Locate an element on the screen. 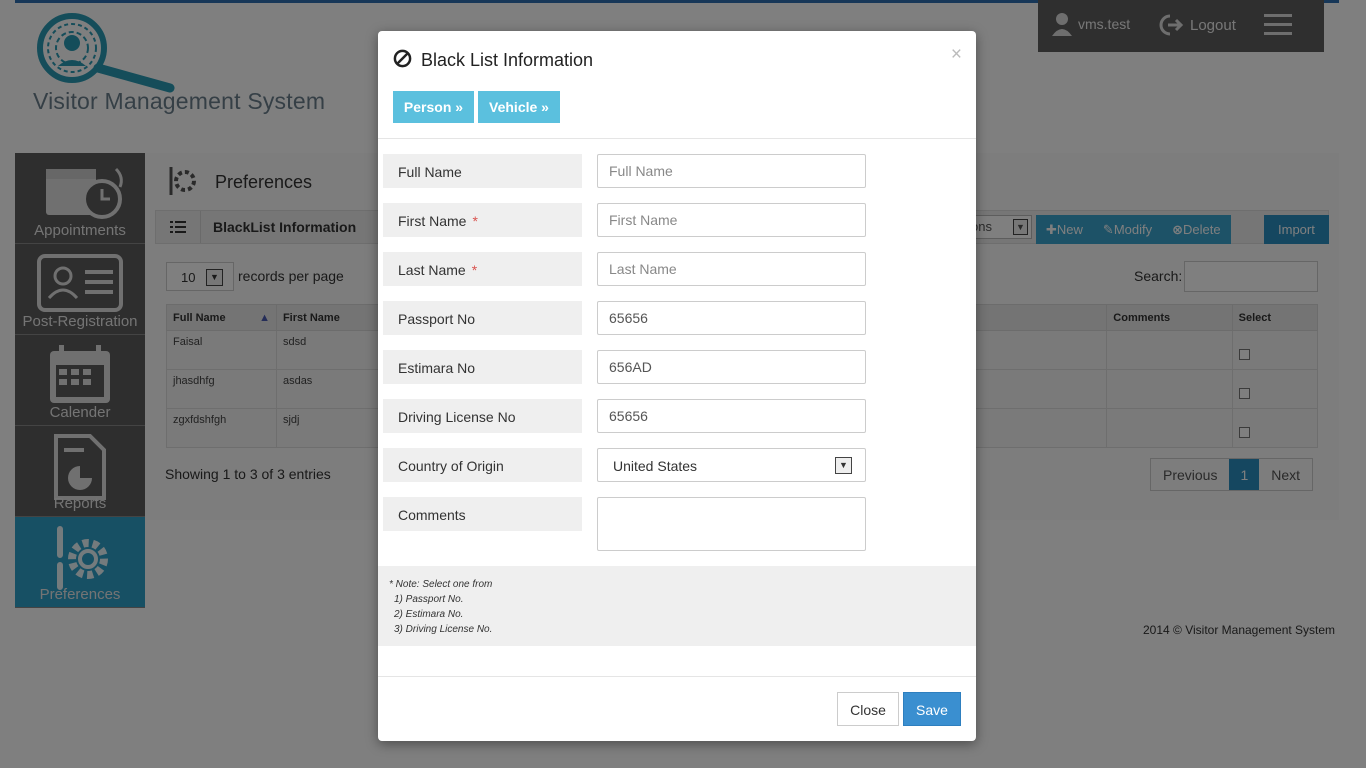  modal-footer-divider is located at coordinates (677, 676).